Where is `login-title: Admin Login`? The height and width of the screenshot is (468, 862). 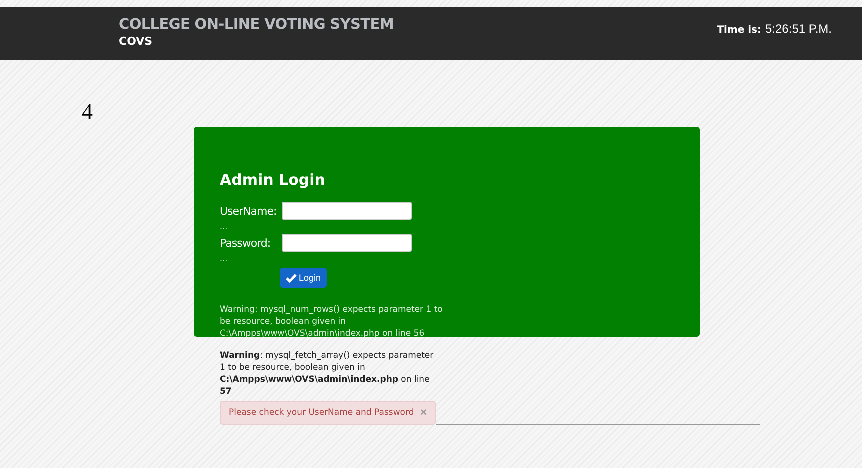 login-title: Admin Login is located at coordinates (273, 180).